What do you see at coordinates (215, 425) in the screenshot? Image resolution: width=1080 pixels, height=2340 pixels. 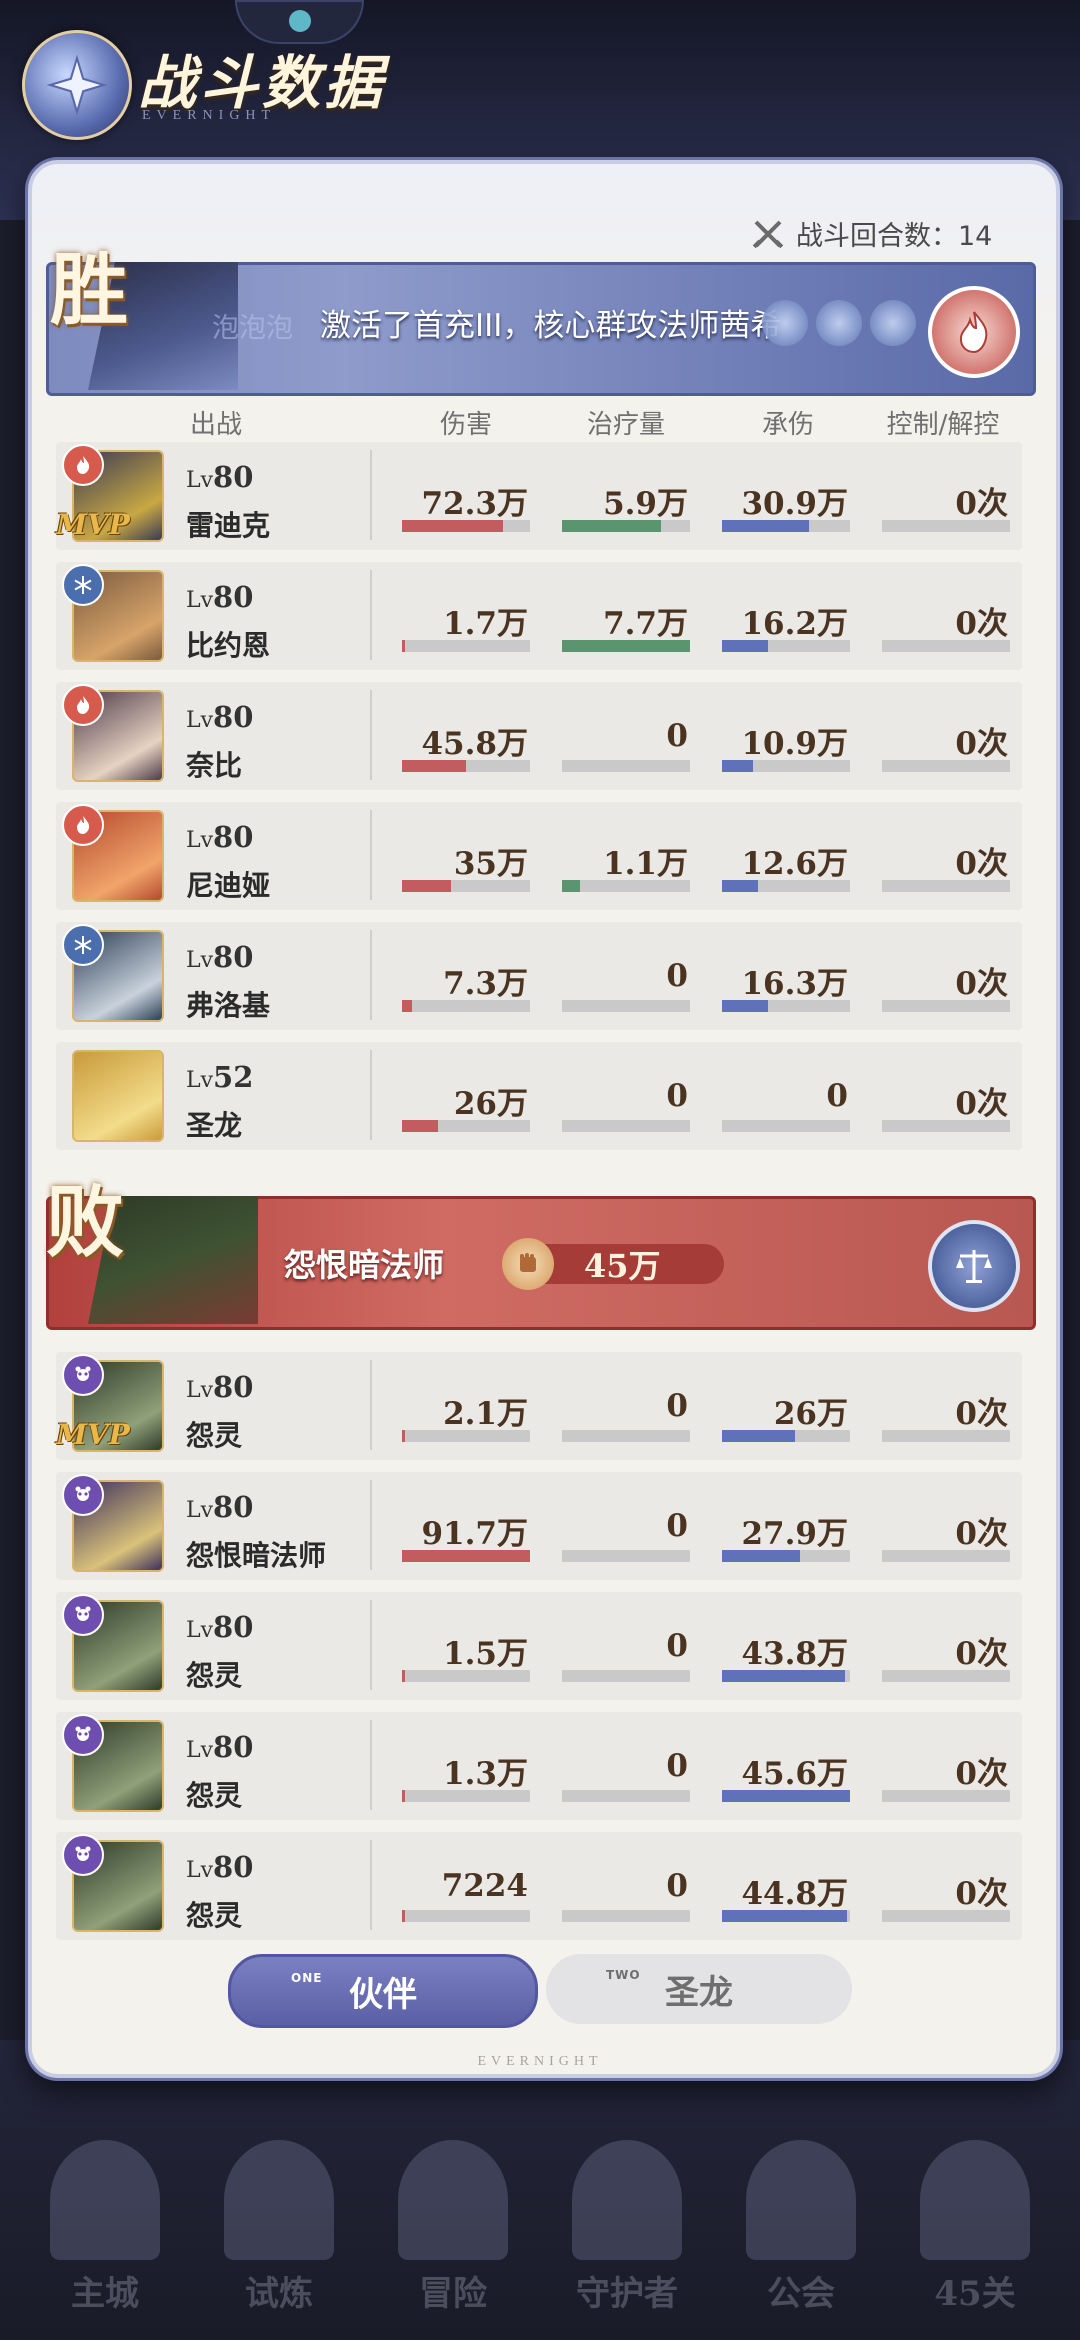 I see `col-header-participant: 出战` at bounding box center [215, 425].